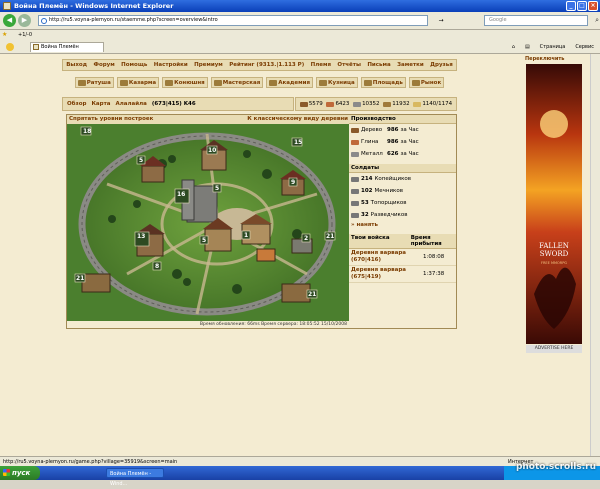  Describe the element at coordinates (553, 47) in the screenshot. I see `page-menu: Страница` at that location.